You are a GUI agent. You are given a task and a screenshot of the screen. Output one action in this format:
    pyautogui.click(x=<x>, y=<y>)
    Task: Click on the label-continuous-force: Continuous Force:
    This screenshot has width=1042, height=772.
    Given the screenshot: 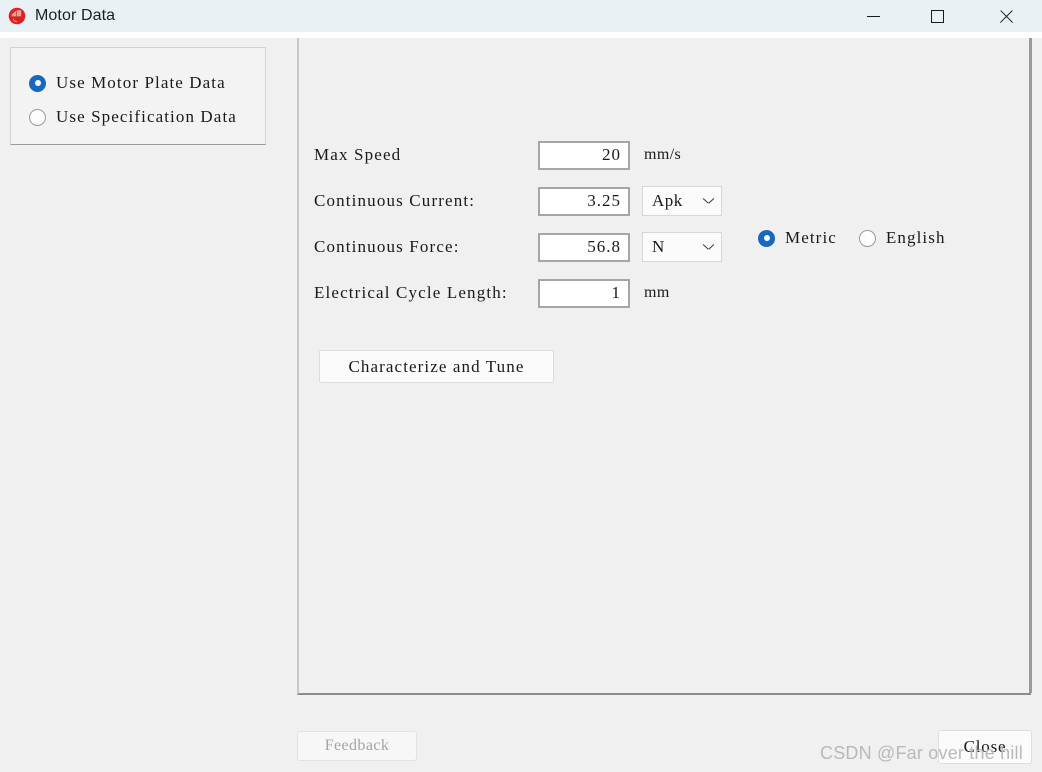 What is the action you would take?
    pyautogui.click(x=387, y=246)
    